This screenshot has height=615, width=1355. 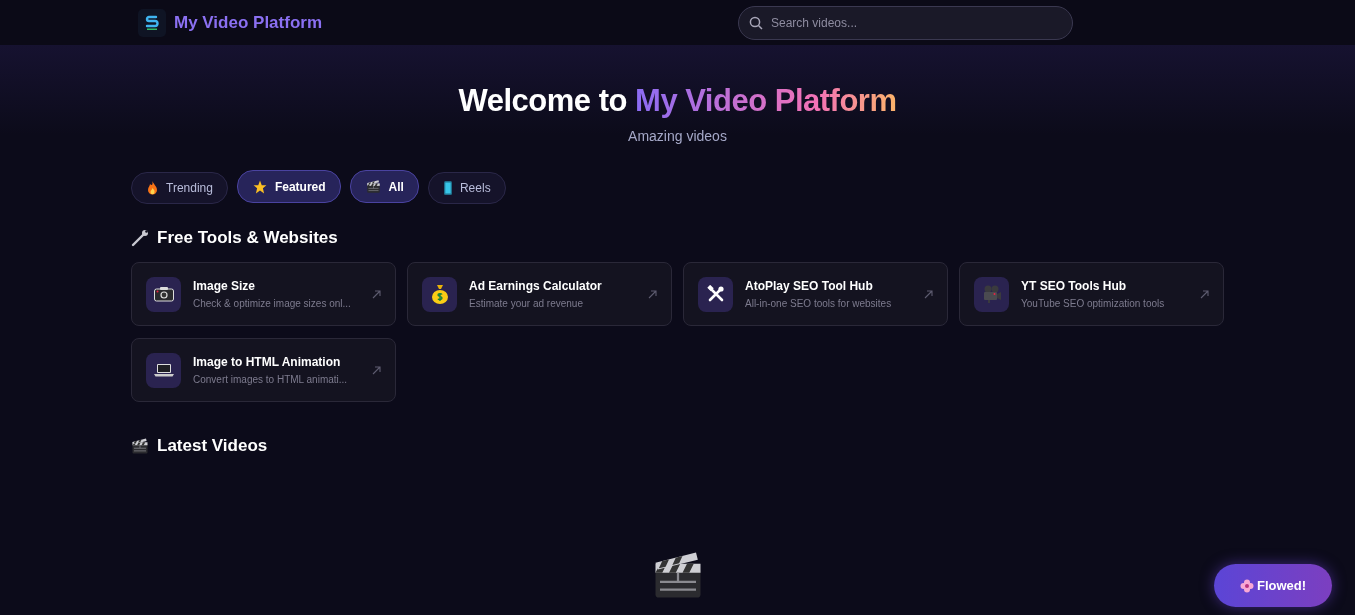 What do you see at coordinates (384, 186) in the screenshot?
I see `filter-chip: All` at bounding box center [384, 186].